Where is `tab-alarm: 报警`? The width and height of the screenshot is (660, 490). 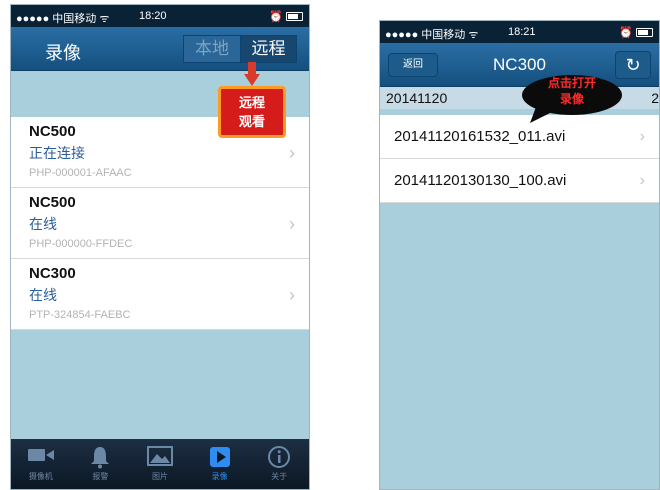
tab-alarm: 报警 is located at coordinates (101, 464).